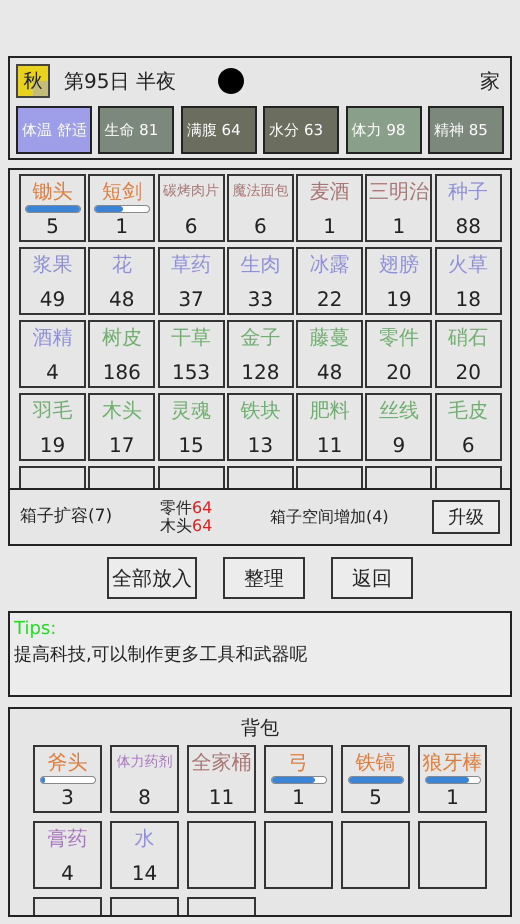  Describe the element at coordinates (52, 337) in the screenshot. I see `item-name: 酒精` at that location.